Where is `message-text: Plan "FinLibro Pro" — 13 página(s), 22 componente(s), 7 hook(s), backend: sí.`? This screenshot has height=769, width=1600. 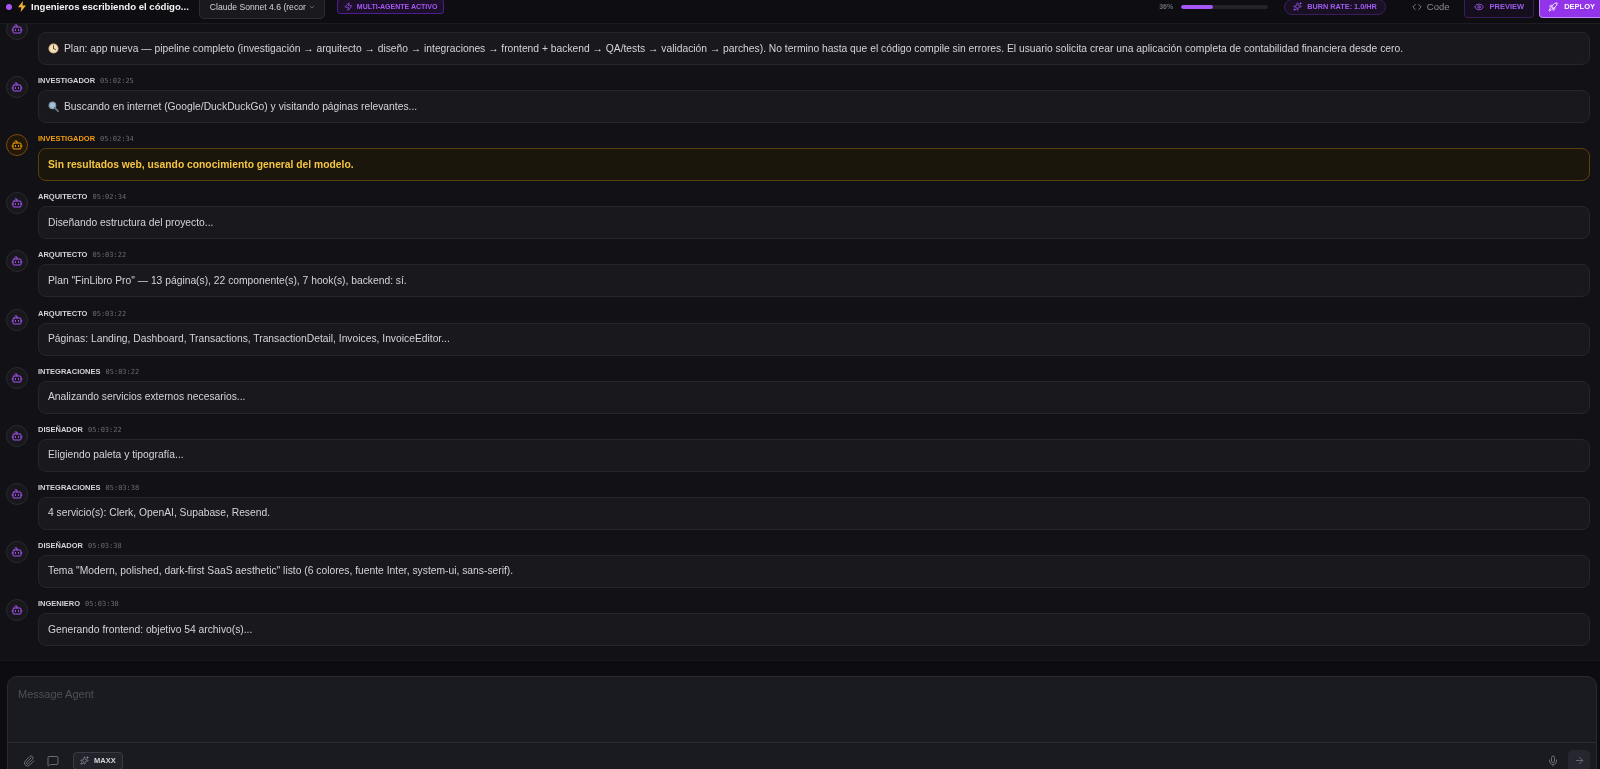
message-text: Plan "FinLibro Pro" — 13 página(s), 22 componente(s), 7 hook(s), backend: sí. is located at coordinates (227, 280).